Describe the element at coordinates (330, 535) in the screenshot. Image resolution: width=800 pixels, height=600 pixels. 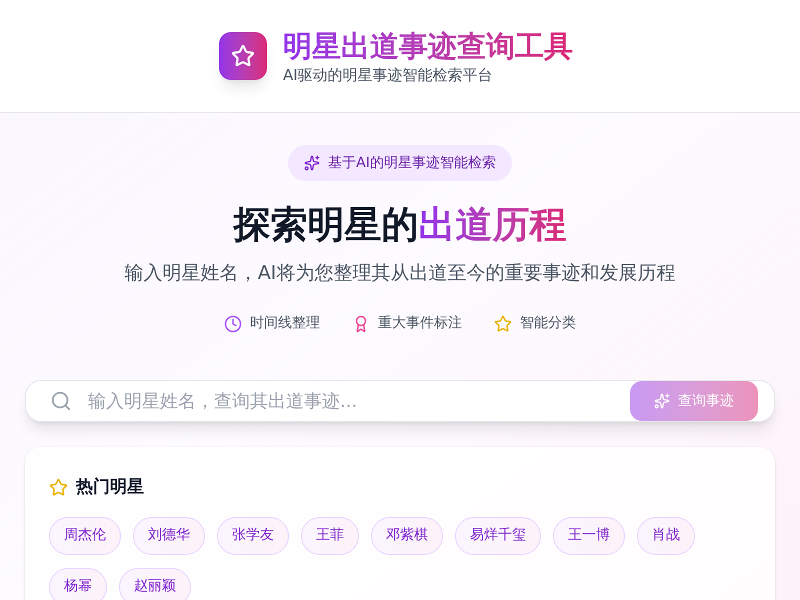
I see `celebrity-chip: 王菲` at that location.